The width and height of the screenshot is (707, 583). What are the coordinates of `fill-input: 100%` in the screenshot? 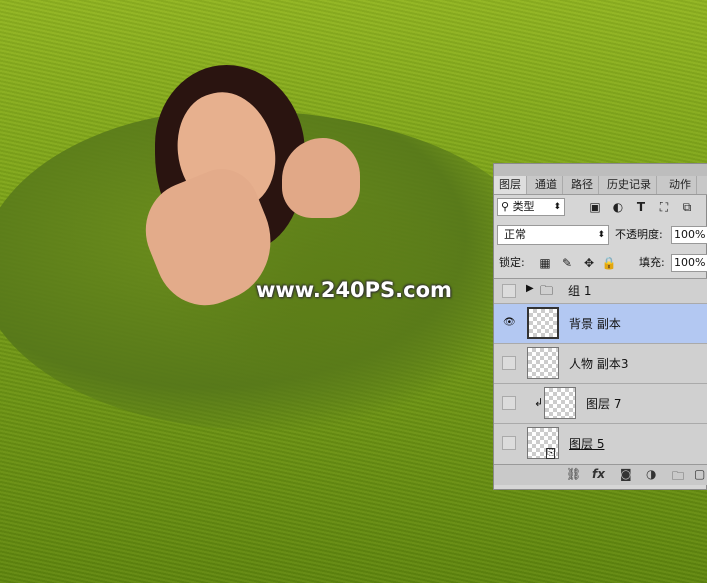 It's located at (689, 263).